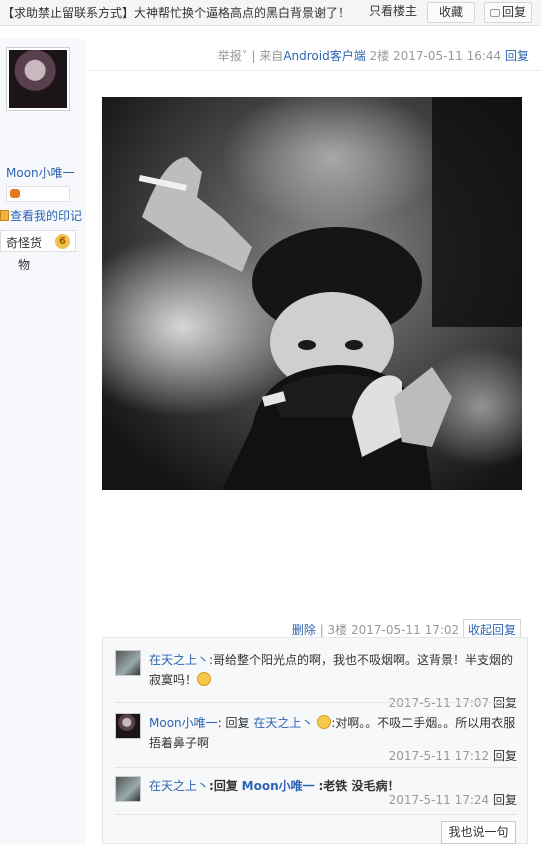 The width and height of the screenshot is (541, 844). Describe the element at coordinates (494, 12) in the screenshot. I see `reply-icon` at that location.